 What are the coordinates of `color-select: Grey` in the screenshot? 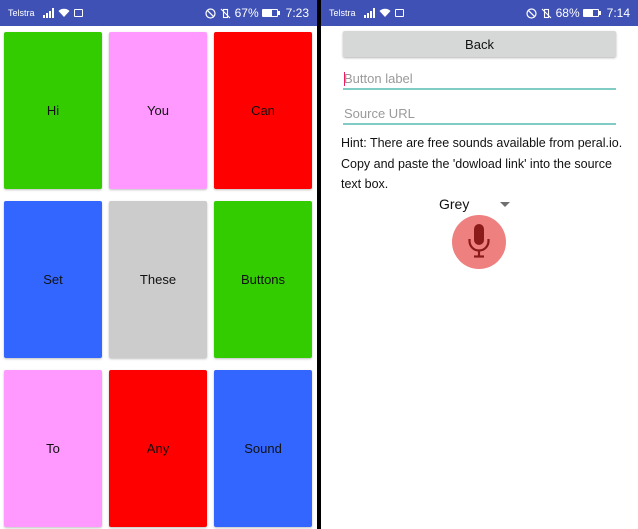 It's located at (477, 205).